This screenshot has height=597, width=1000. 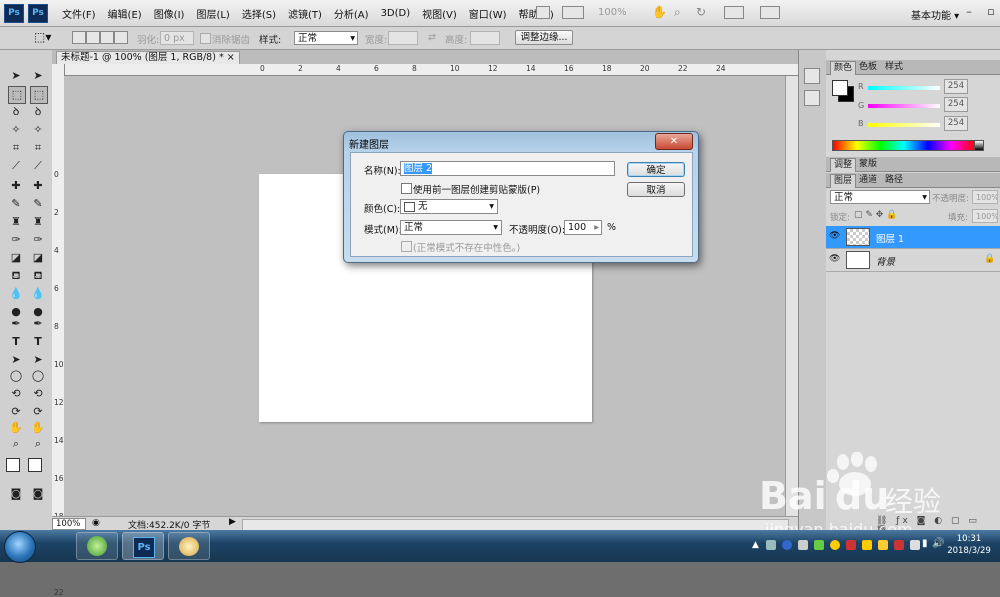 What do you see at coordinates (451, 227) in the screenshot?
I see `mode-select: 正常 ▾` at bounding box center [451, 227].